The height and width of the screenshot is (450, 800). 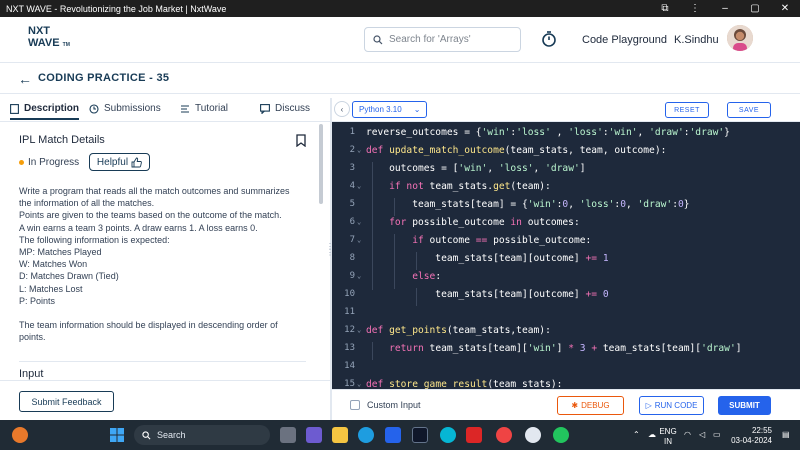 I want to click on minimize-icon: –, so click(x=725, y=8).